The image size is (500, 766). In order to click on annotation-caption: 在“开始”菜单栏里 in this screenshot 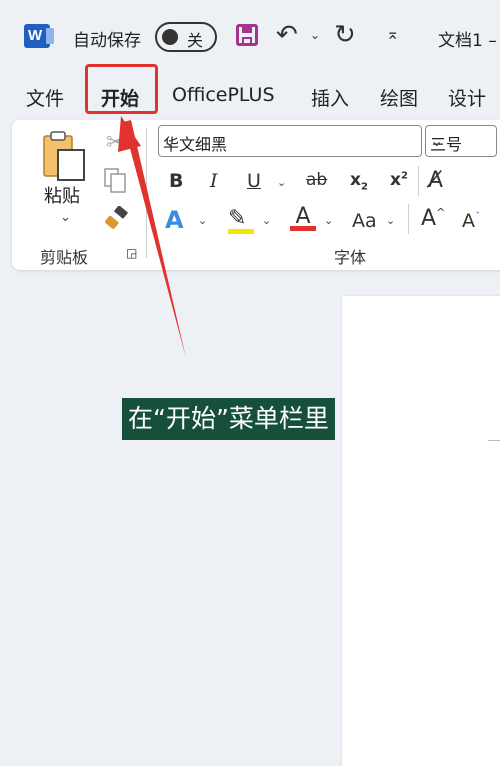, I will do `click(228, 419)`.